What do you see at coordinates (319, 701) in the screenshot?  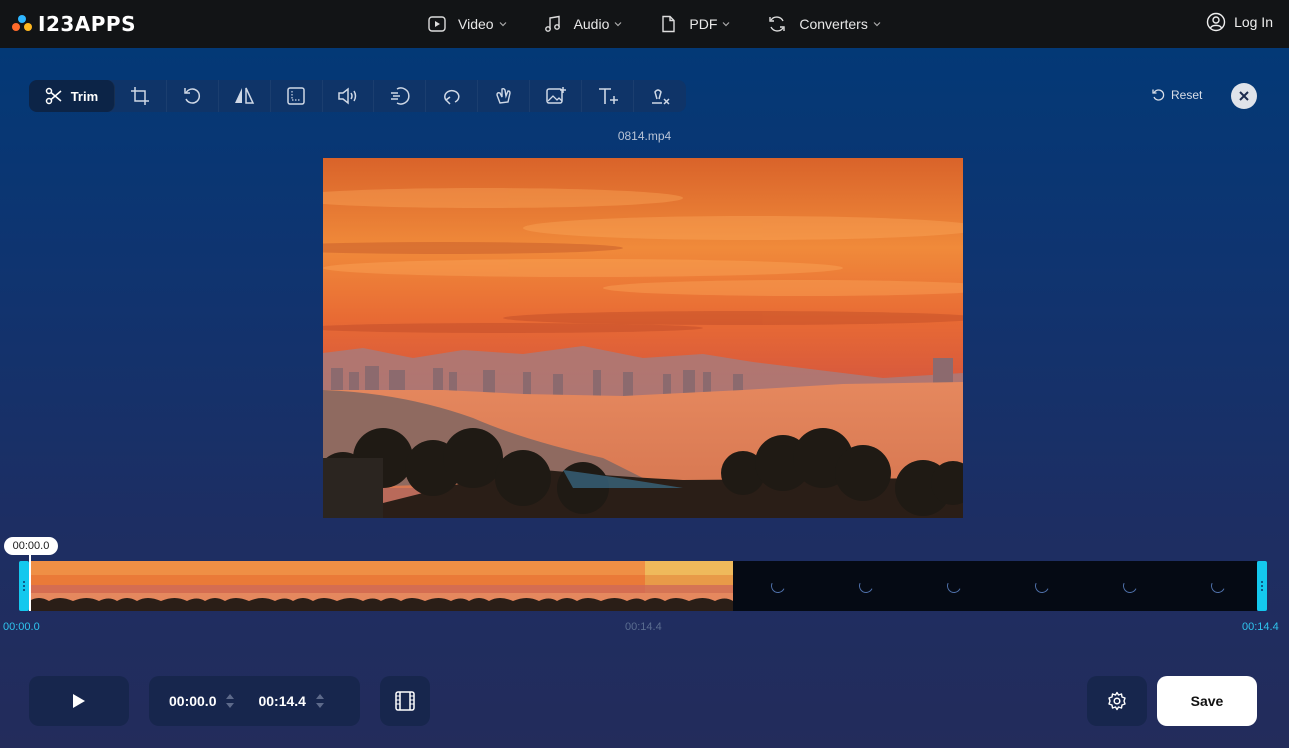 I see `end-time-stepper` at bounding box center [319, 701].